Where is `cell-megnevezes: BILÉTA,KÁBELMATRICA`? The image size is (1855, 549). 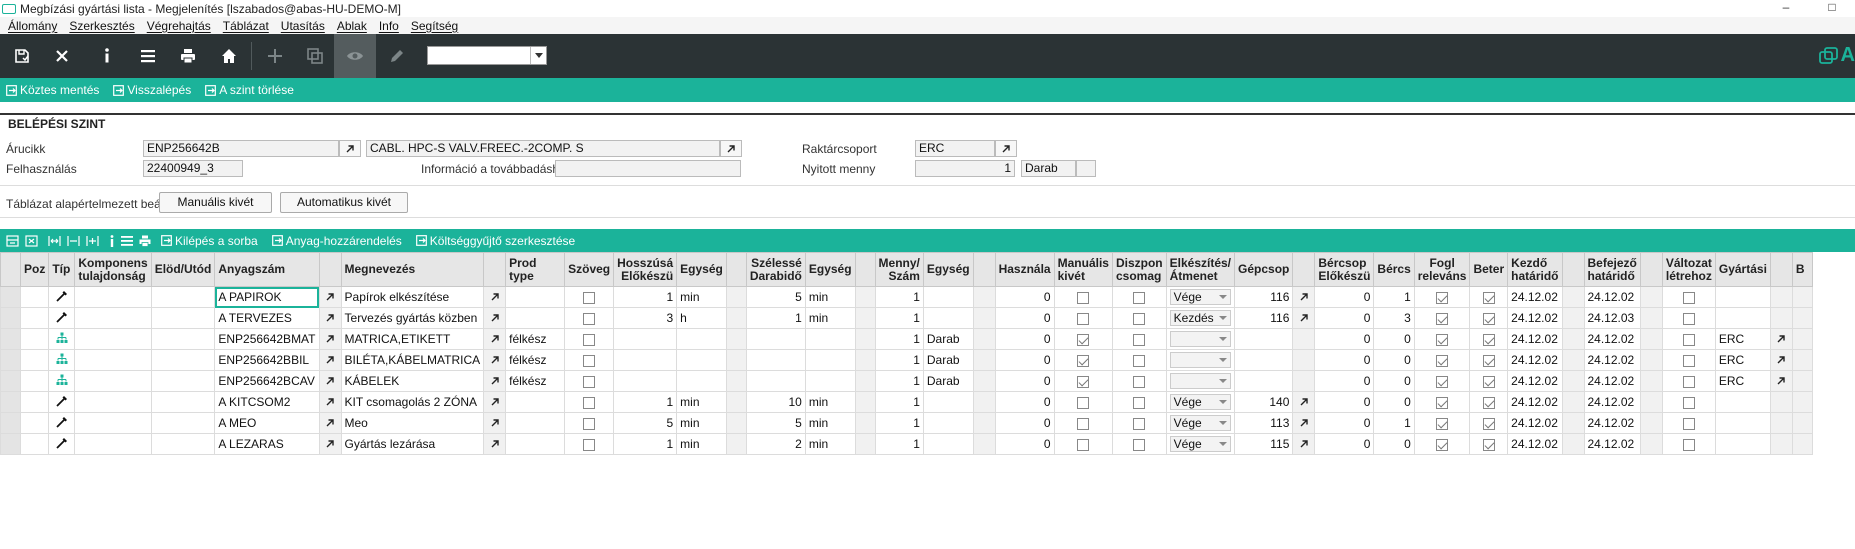
cell-megnevezes: BILÉTA,KÁBELMATRICA is located at coordinates (412, 360).